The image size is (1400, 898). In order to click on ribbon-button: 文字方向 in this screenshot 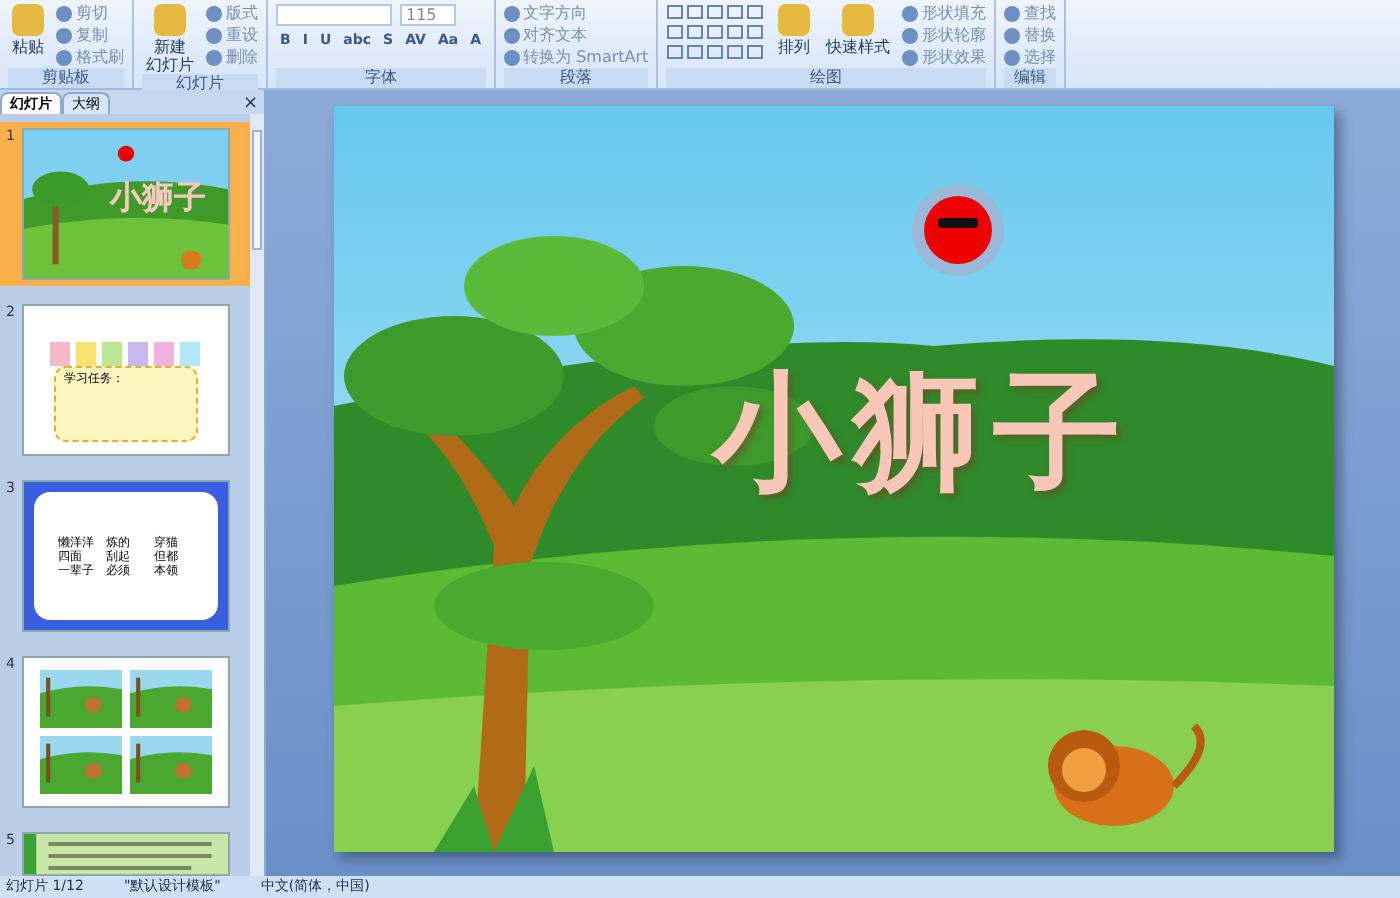, I will do `click(576, 14)`.